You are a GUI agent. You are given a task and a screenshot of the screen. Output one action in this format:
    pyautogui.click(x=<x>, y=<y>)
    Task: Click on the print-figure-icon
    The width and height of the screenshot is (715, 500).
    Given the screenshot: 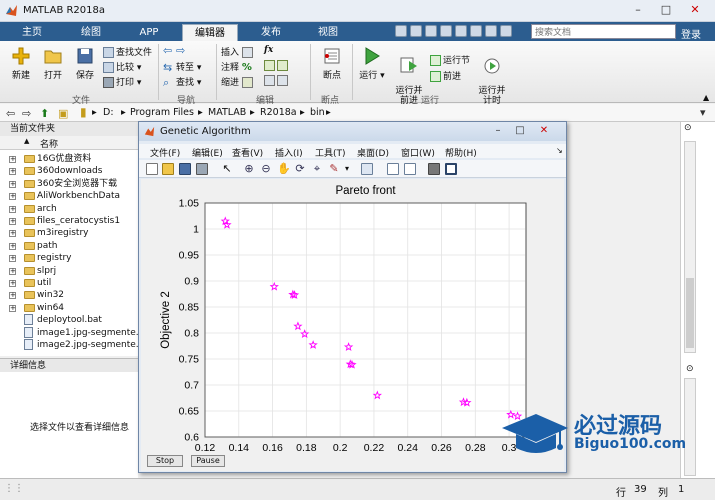 What is the action you would take?
    pyautogui.click(x=202, y=169)
    